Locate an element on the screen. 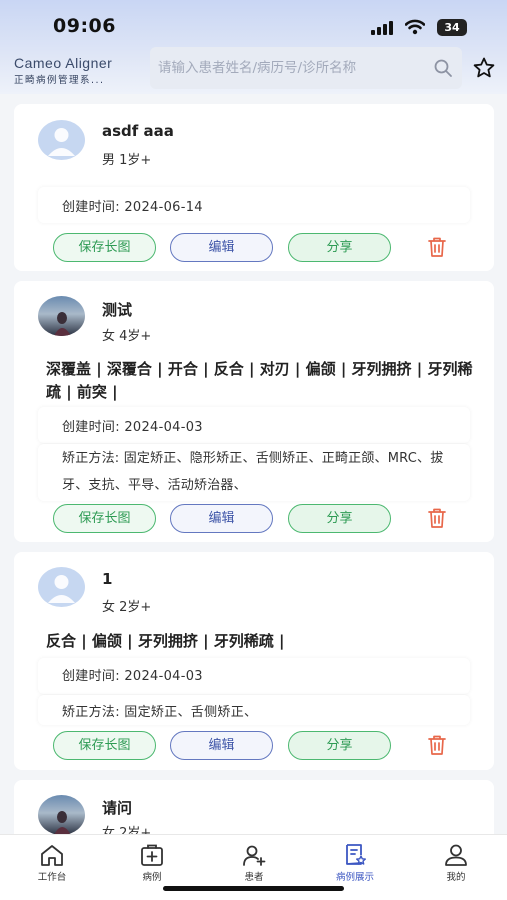 Image resolution: width=507 pixels, height=900 pixels. patient-name: 测试 is located at coordinates (117, 310).